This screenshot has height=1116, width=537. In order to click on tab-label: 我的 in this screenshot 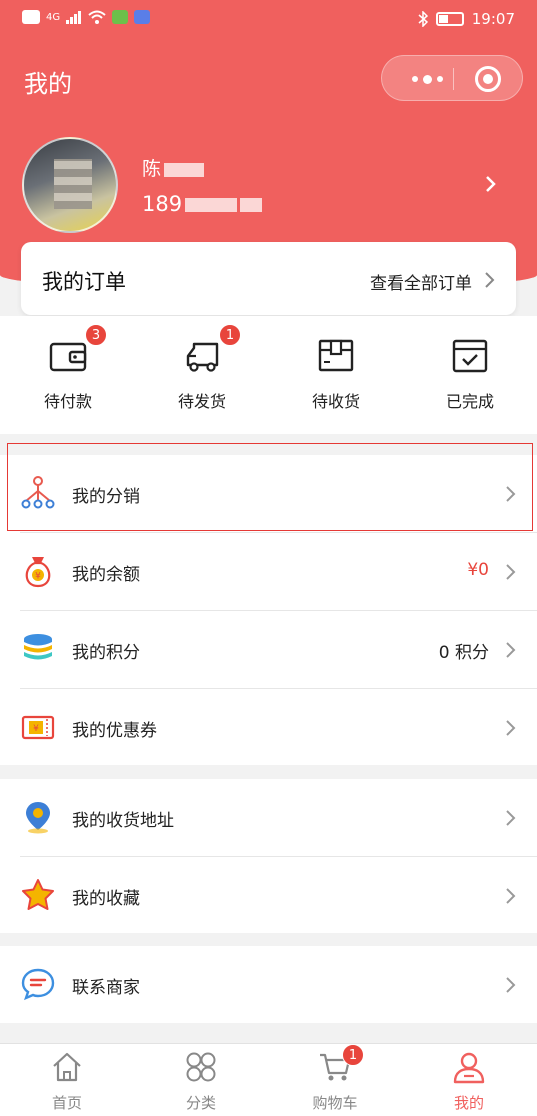, I will do `click(468, 1103)`.